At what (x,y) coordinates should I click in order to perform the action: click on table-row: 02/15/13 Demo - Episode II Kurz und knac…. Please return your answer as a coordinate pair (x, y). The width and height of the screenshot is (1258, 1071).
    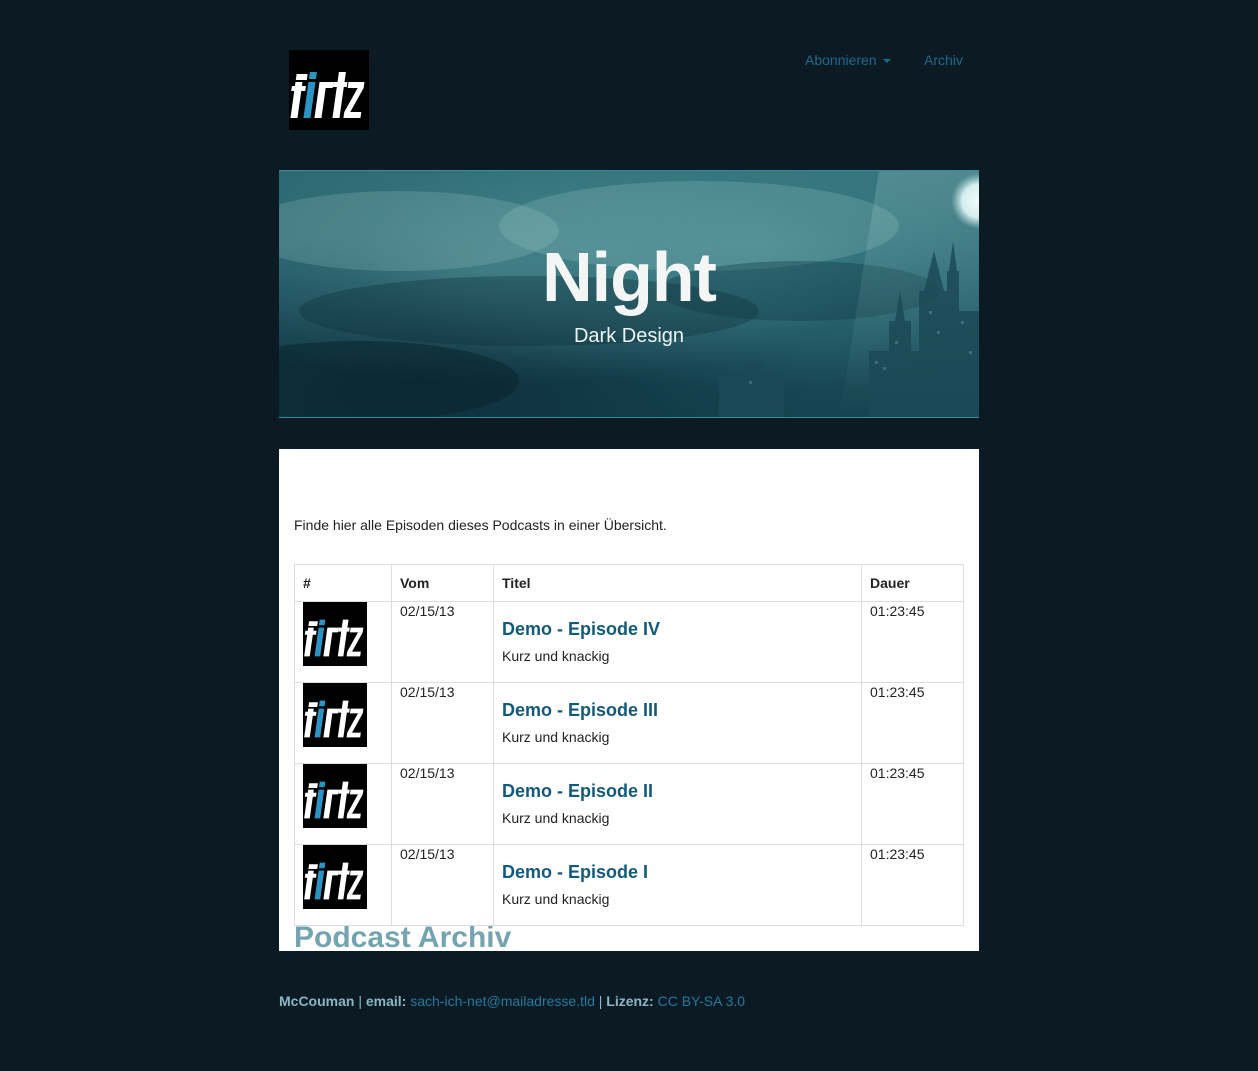
    Looking at the image, I should click on (629, 804).